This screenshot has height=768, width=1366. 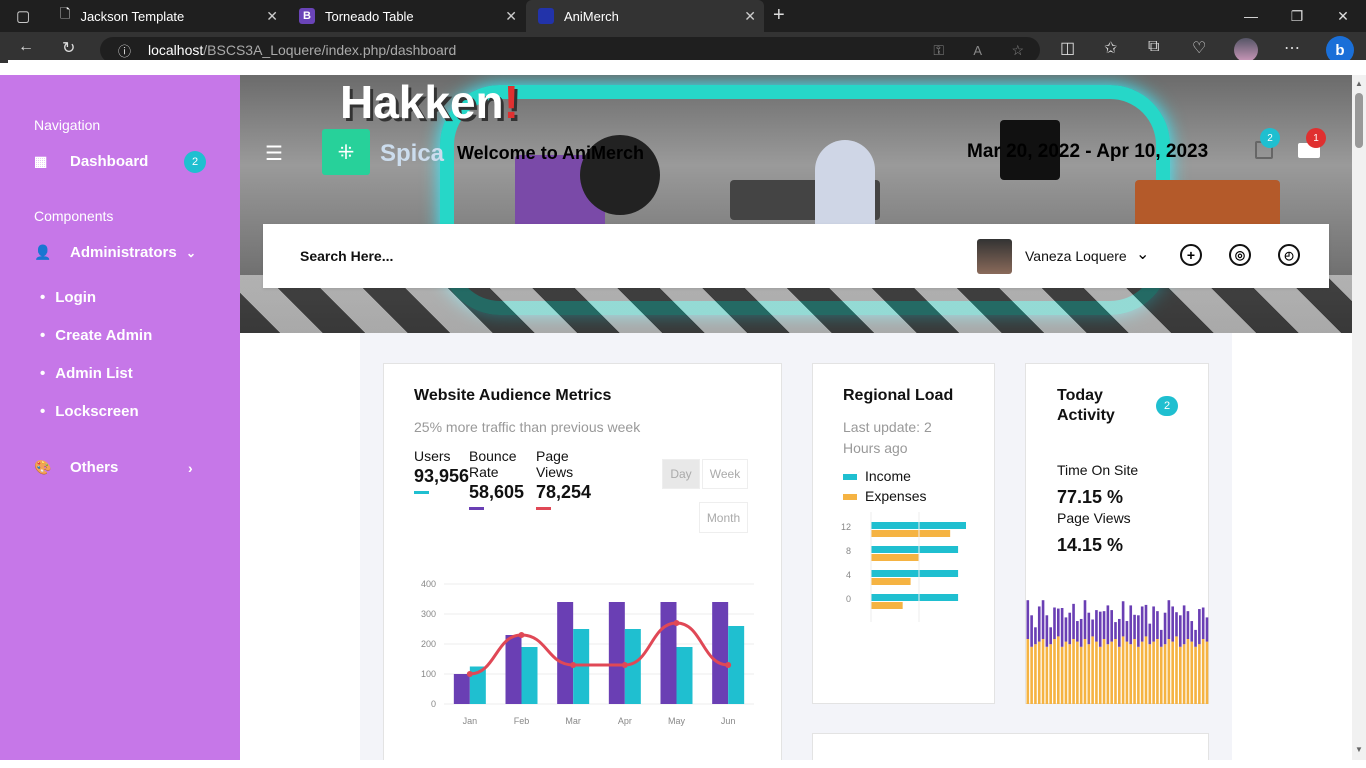 I want to click on scroll-down-icon: ▼, so click(x=1359, y=749).